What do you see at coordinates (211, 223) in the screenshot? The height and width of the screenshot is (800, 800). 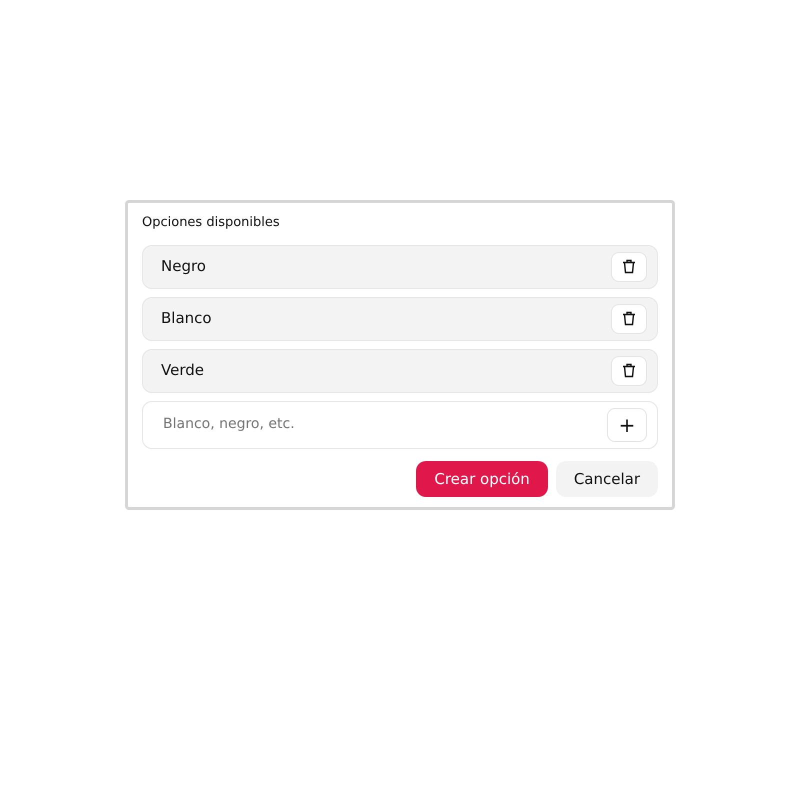 I see `panel-title: Opciones disponibles` at bounding box center [211, 223].